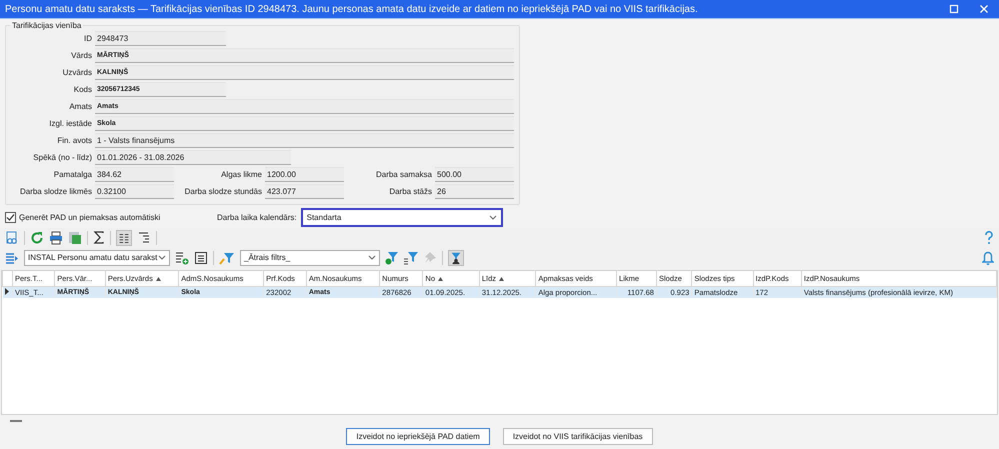 The height and width of the screenshot is (449, 999). What do you see at coordinates (55, 191) in the screenshot?
I see `field-label: Darba slodze likmēs` at bounding box center [55, 191].